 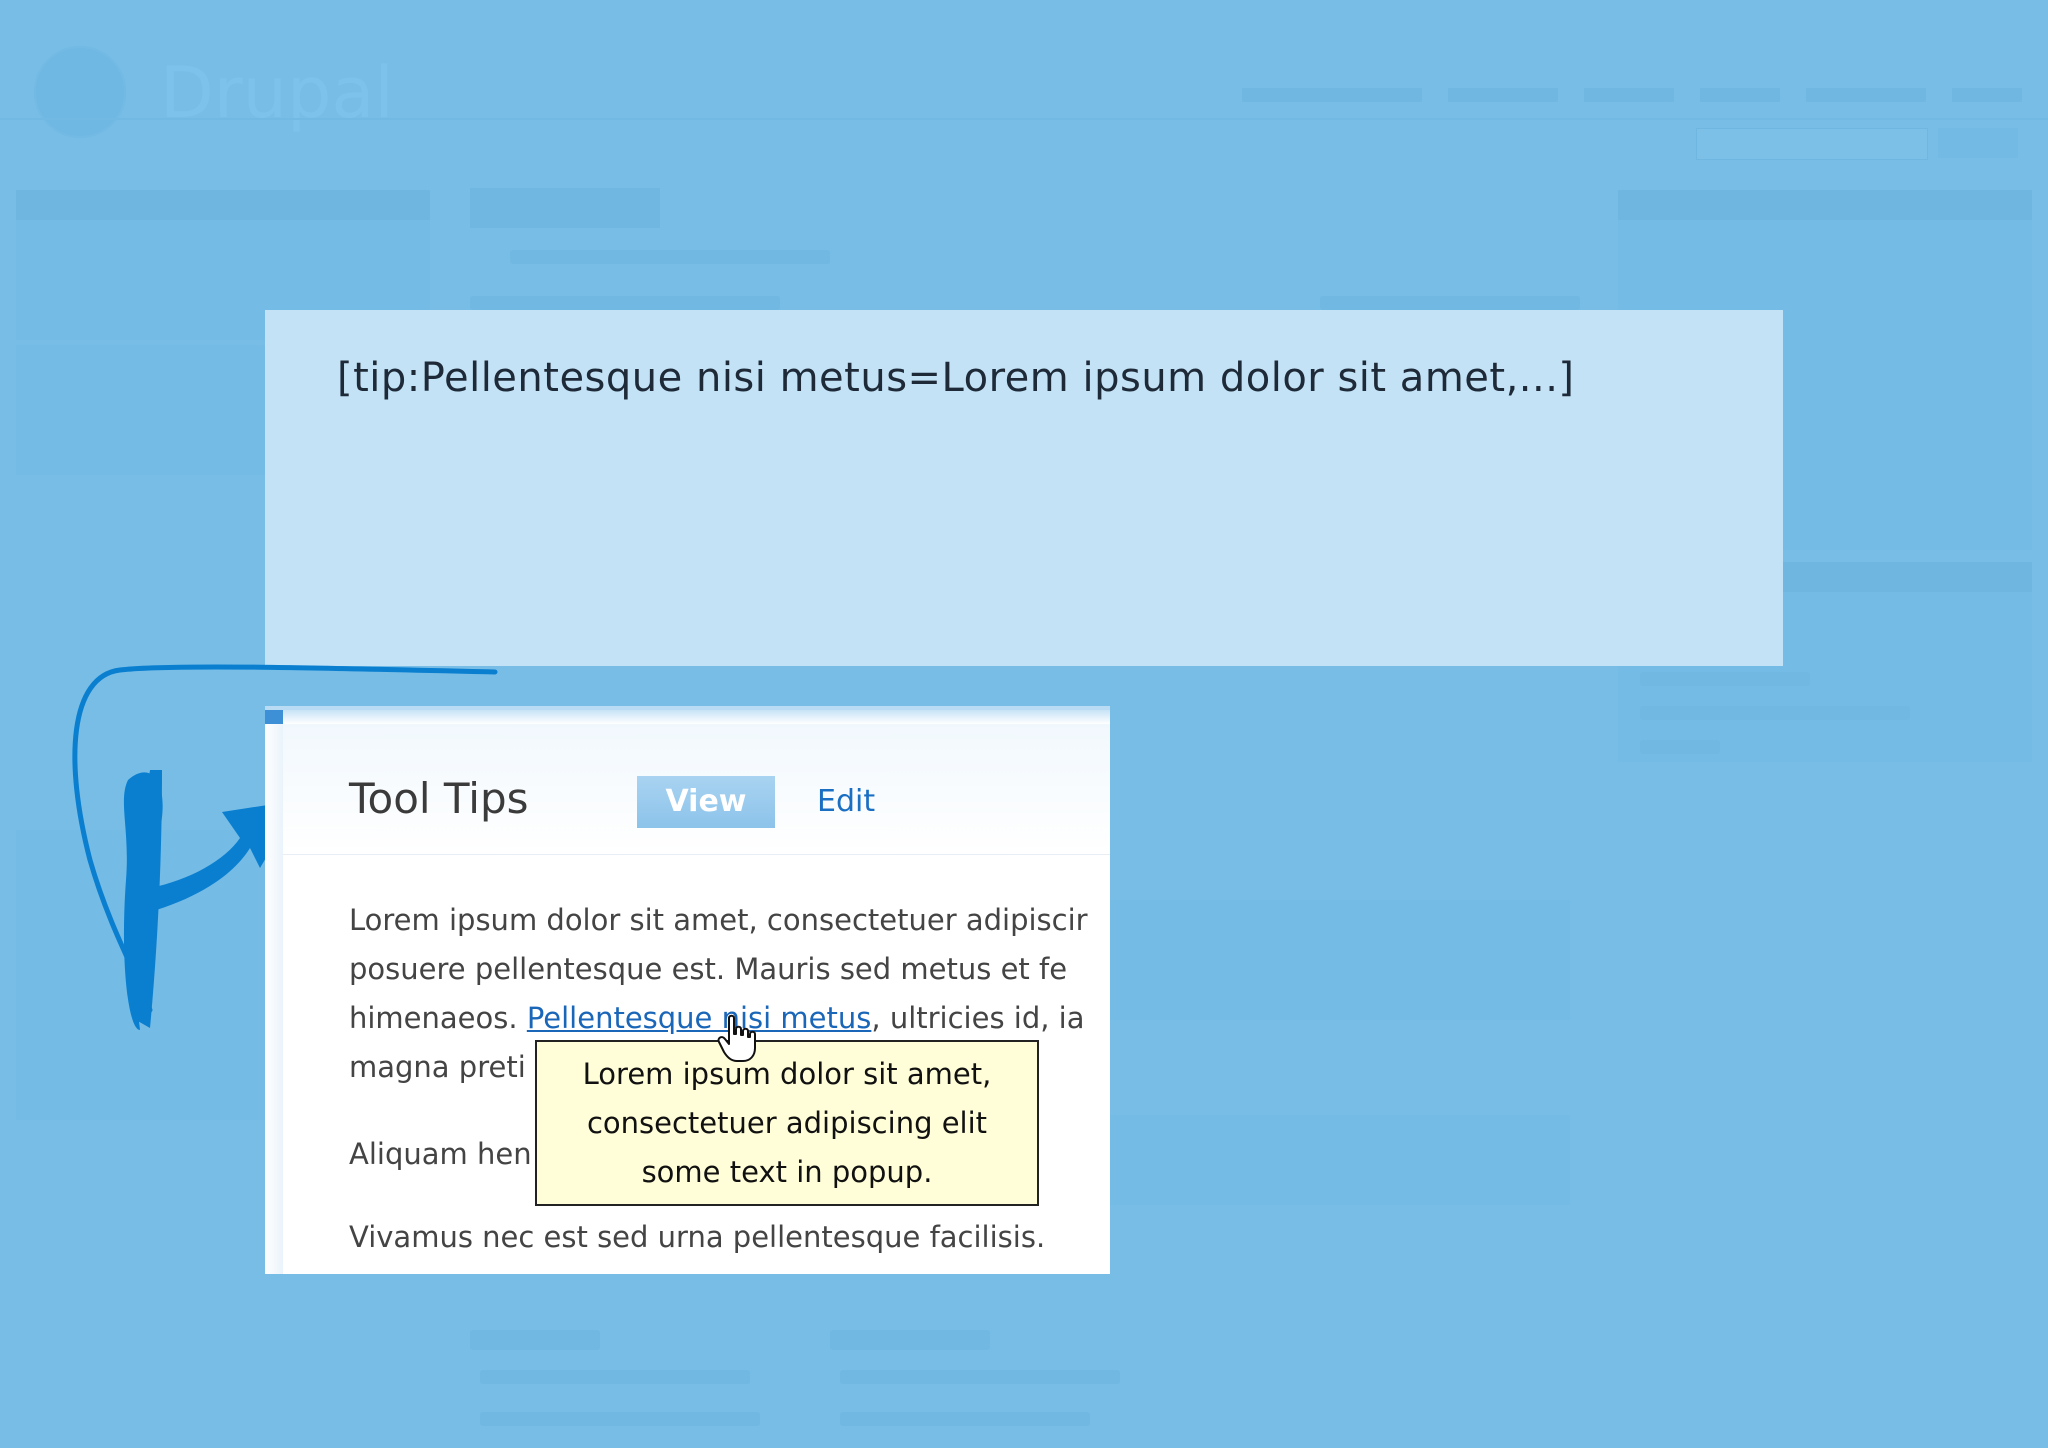 I want to click on tooltip-line: consectetuer adipiscing elit, so click(x=787, y=1123).